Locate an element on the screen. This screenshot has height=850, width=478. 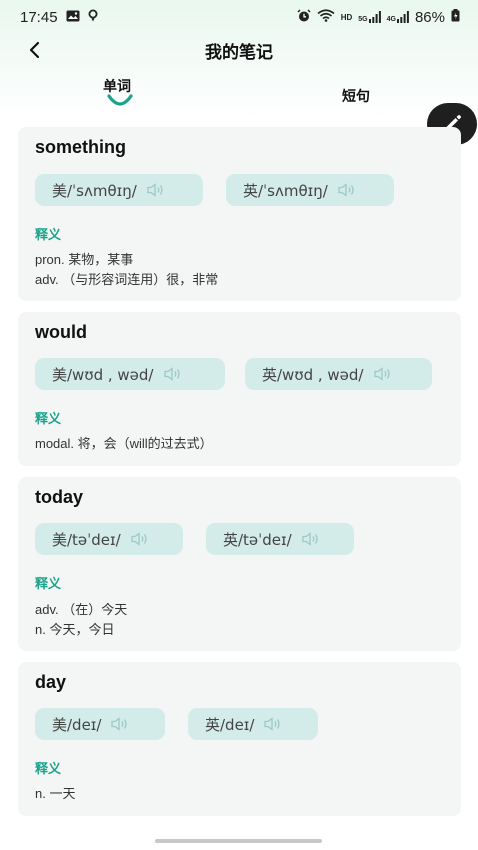
definition-line: n. 今天，今日 is located at coordinates (75, 629).